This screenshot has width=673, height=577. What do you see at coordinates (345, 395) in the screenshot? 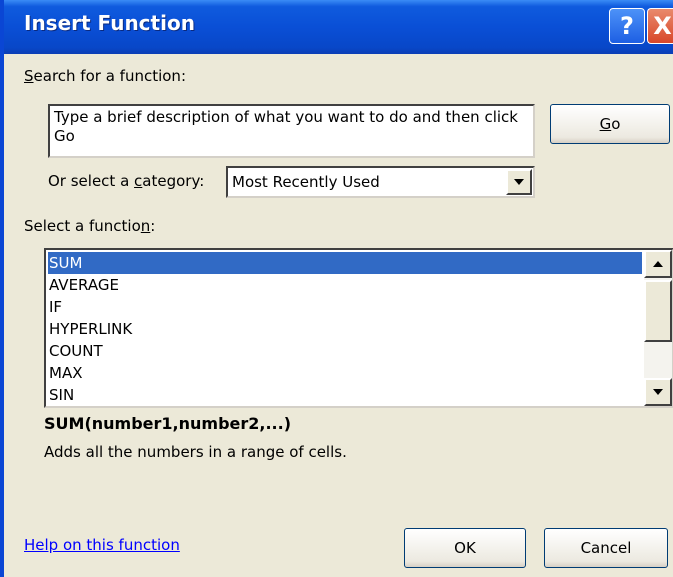
I see `list-item-sin: SIN` at bounding box center [345, 395].